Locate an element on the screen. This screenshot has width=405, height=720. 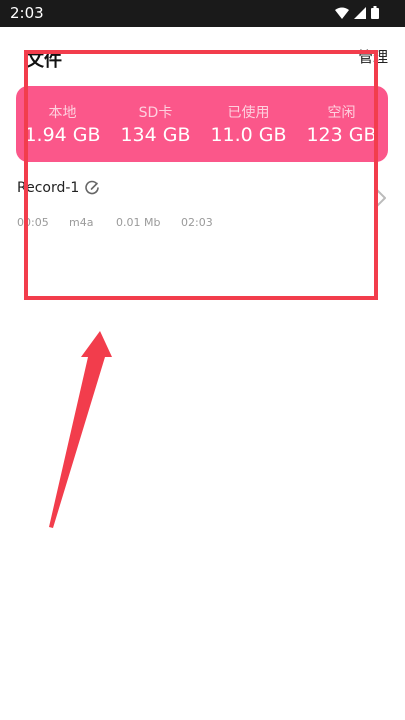
status-icons is located at coordinates (357, 12).